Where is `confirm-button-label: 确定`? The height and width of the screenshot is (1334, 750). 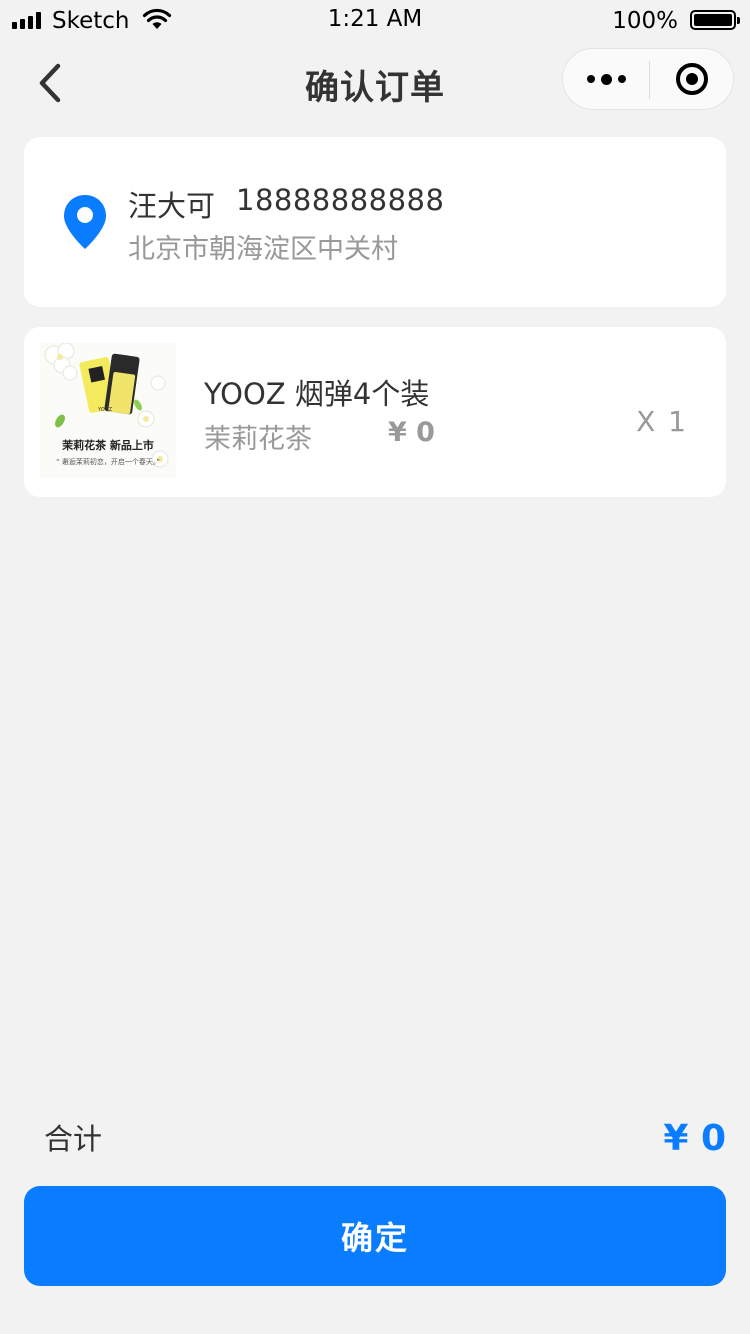 confirm-button-label: 确定 is located at coordinates (374, 1238).